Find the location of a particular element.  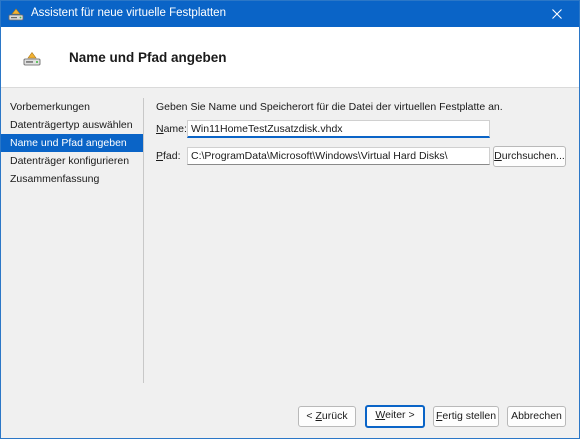

path-input is located at coordinates (338, 156).